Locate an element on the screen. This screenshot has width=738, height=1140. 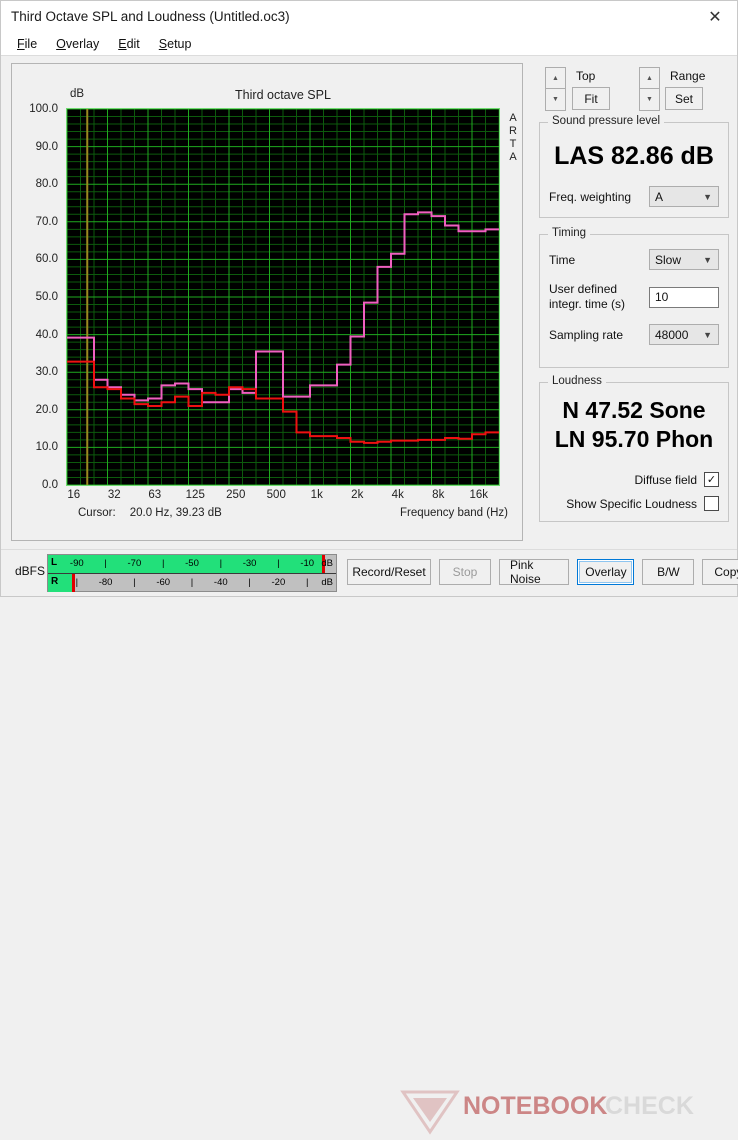
meter-pipe--50: | is located at coordinates (192, 582).